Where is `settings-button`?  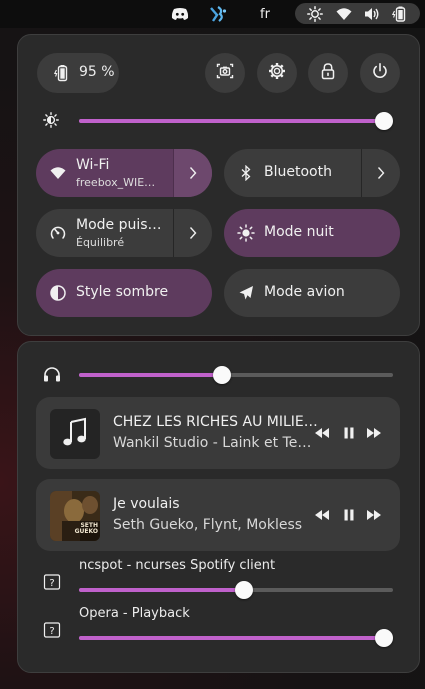 settings-button is located at coordinates (277, 73).